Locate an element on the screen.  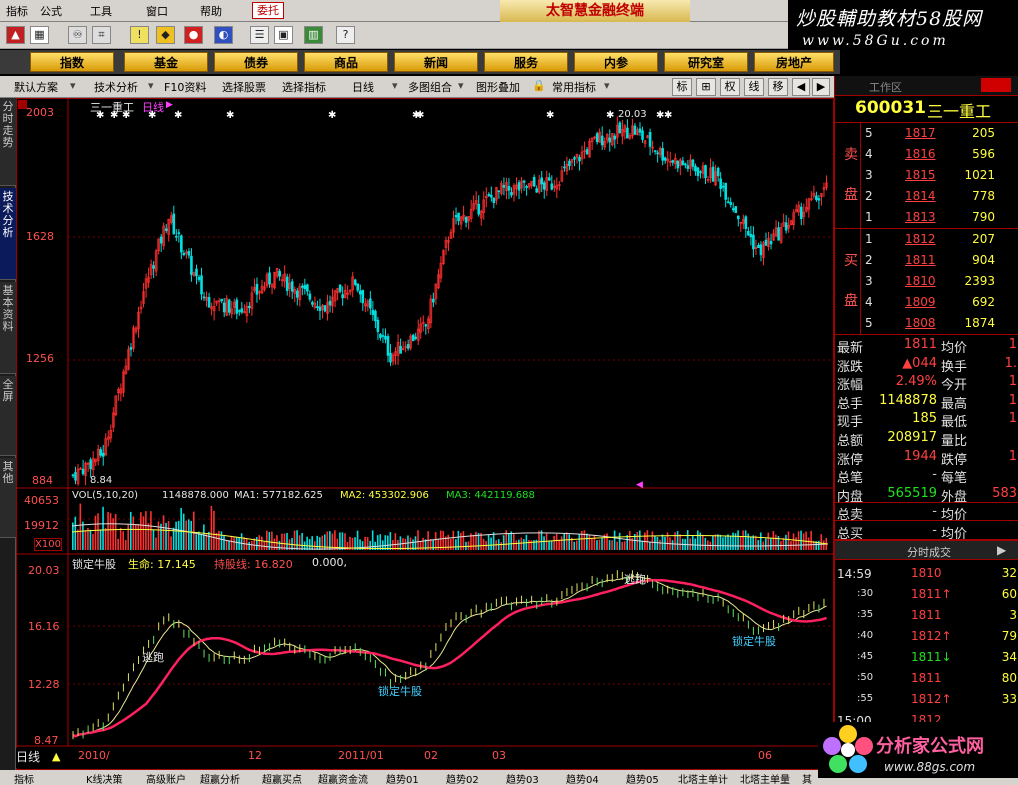
menu-window: 窗口 is located at coordinates (157, 11).